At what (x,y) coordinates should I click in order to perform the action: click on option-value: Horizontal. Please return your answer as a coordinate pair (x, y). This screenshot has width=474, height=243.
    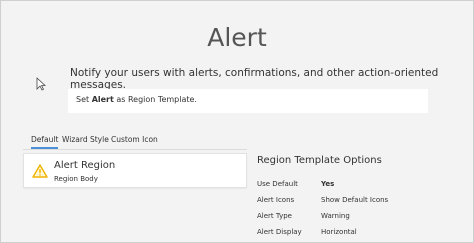
    Looking at the image, I should click on (339, 232).